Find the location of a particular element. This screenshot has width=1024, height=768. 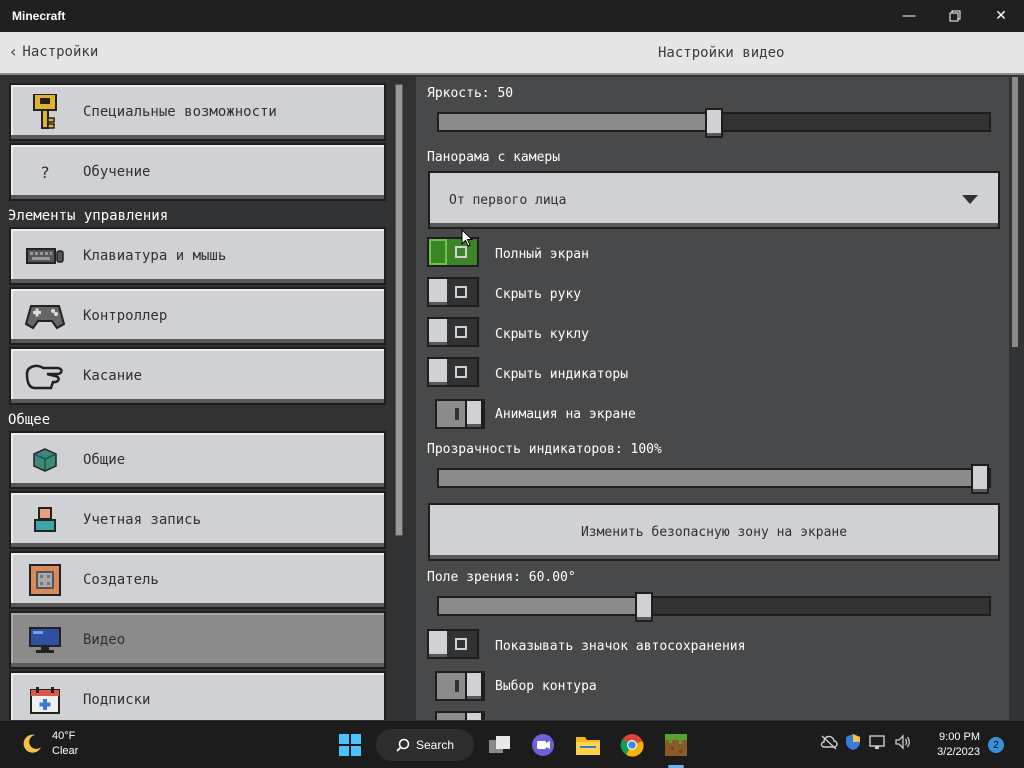

sidebar-scrollbar is located at coordinates (399, 310).